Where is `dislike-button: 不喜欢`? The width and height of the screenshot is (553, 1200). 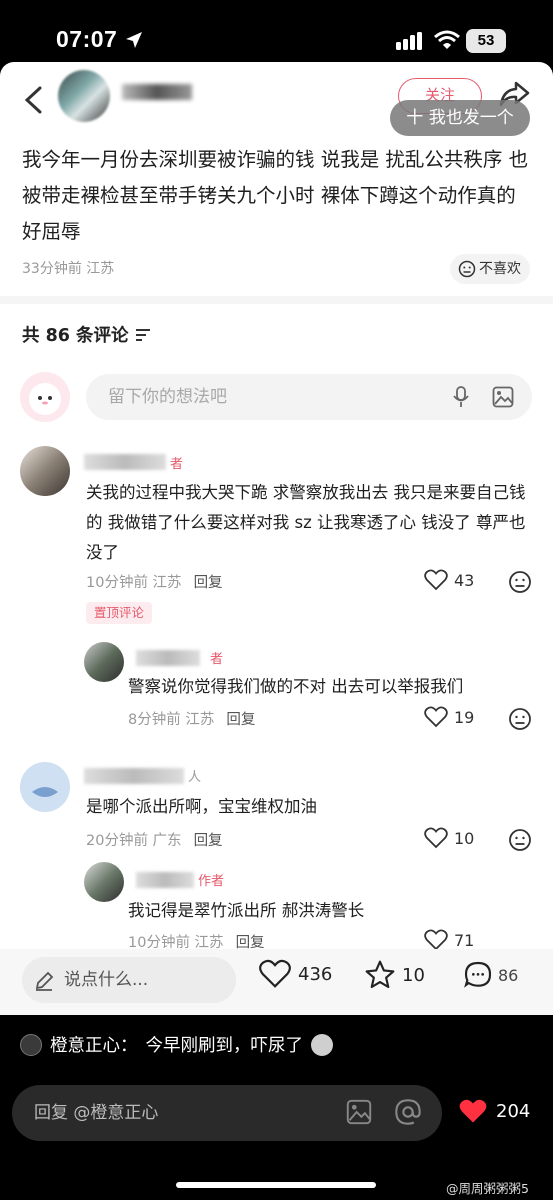 dislike-button: 不喜欢 is located at coordinates (490, 269).